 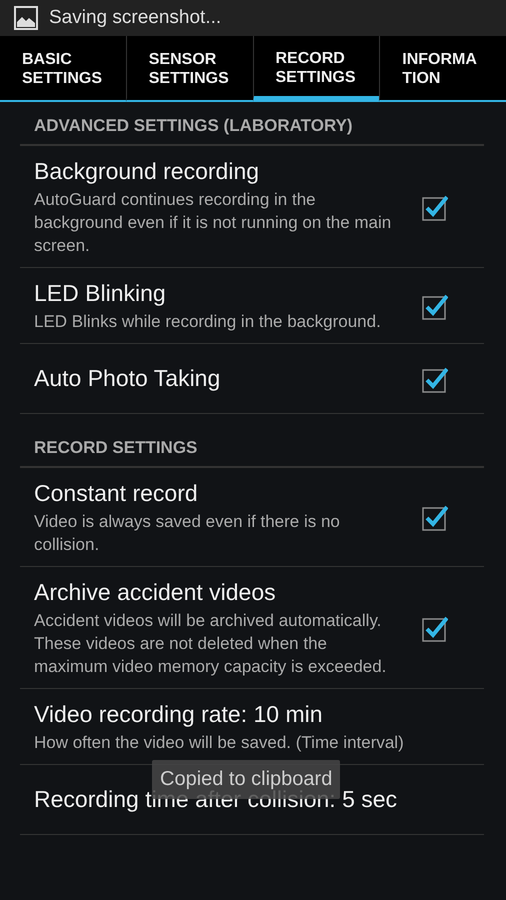 What do you see at coordinates (128, 378) in the screenshot?
I see `setting-title: Auto Photo Taking` at bounding box center [128, 378].